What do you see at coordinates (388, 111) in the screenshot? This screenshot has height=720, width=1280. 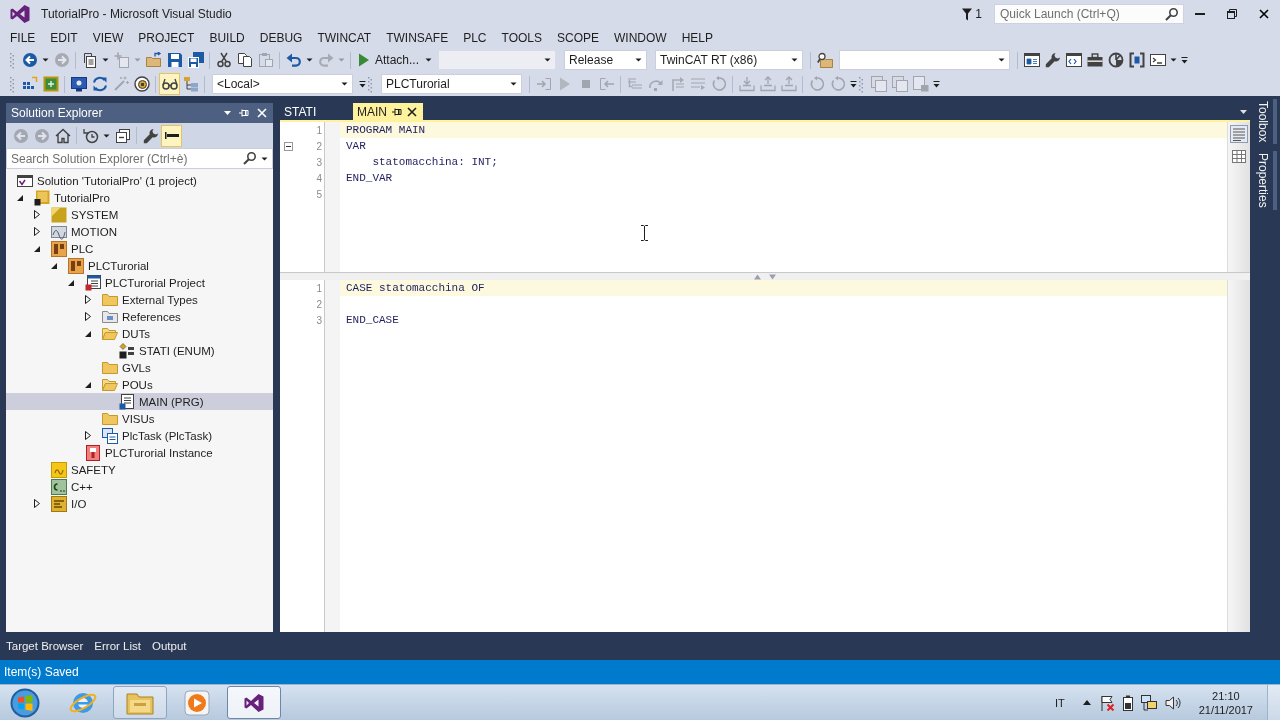 I see `editor-tab: MAIN` at bounding box center [388, 111].